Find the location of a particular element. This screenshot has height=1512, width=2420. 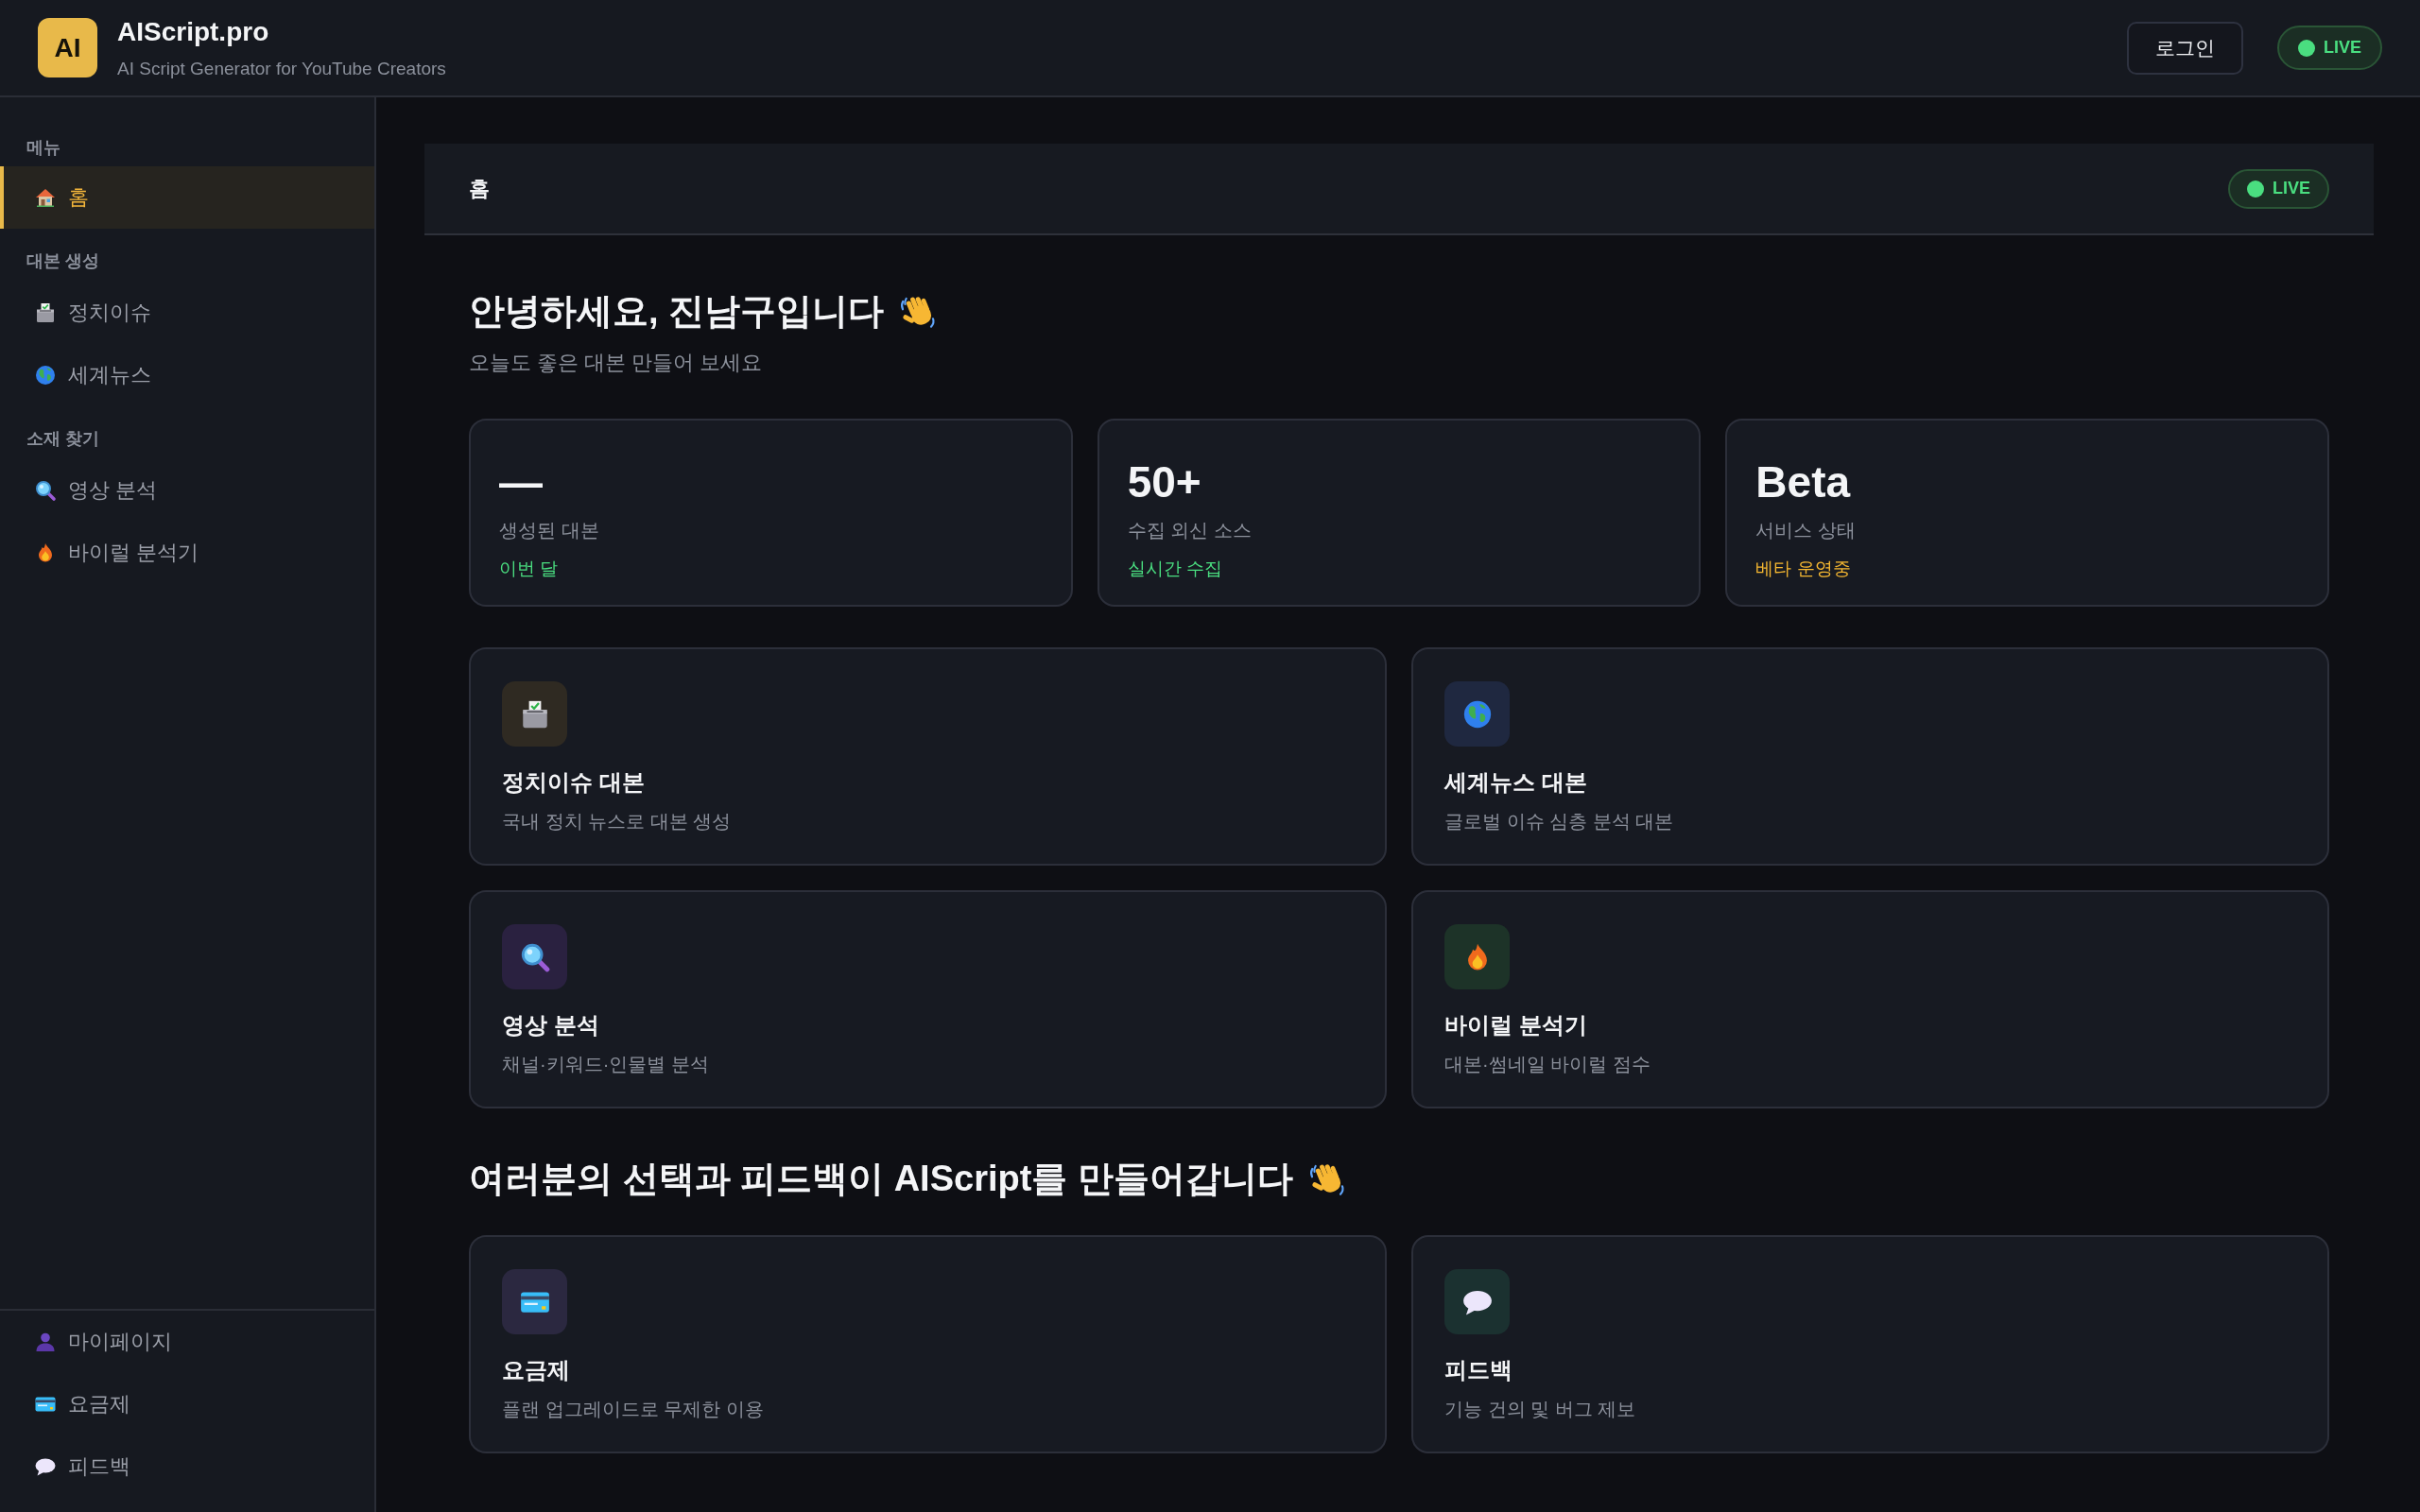

sidebar-item: 세계뉴스 is located at coordinates (187, 375).